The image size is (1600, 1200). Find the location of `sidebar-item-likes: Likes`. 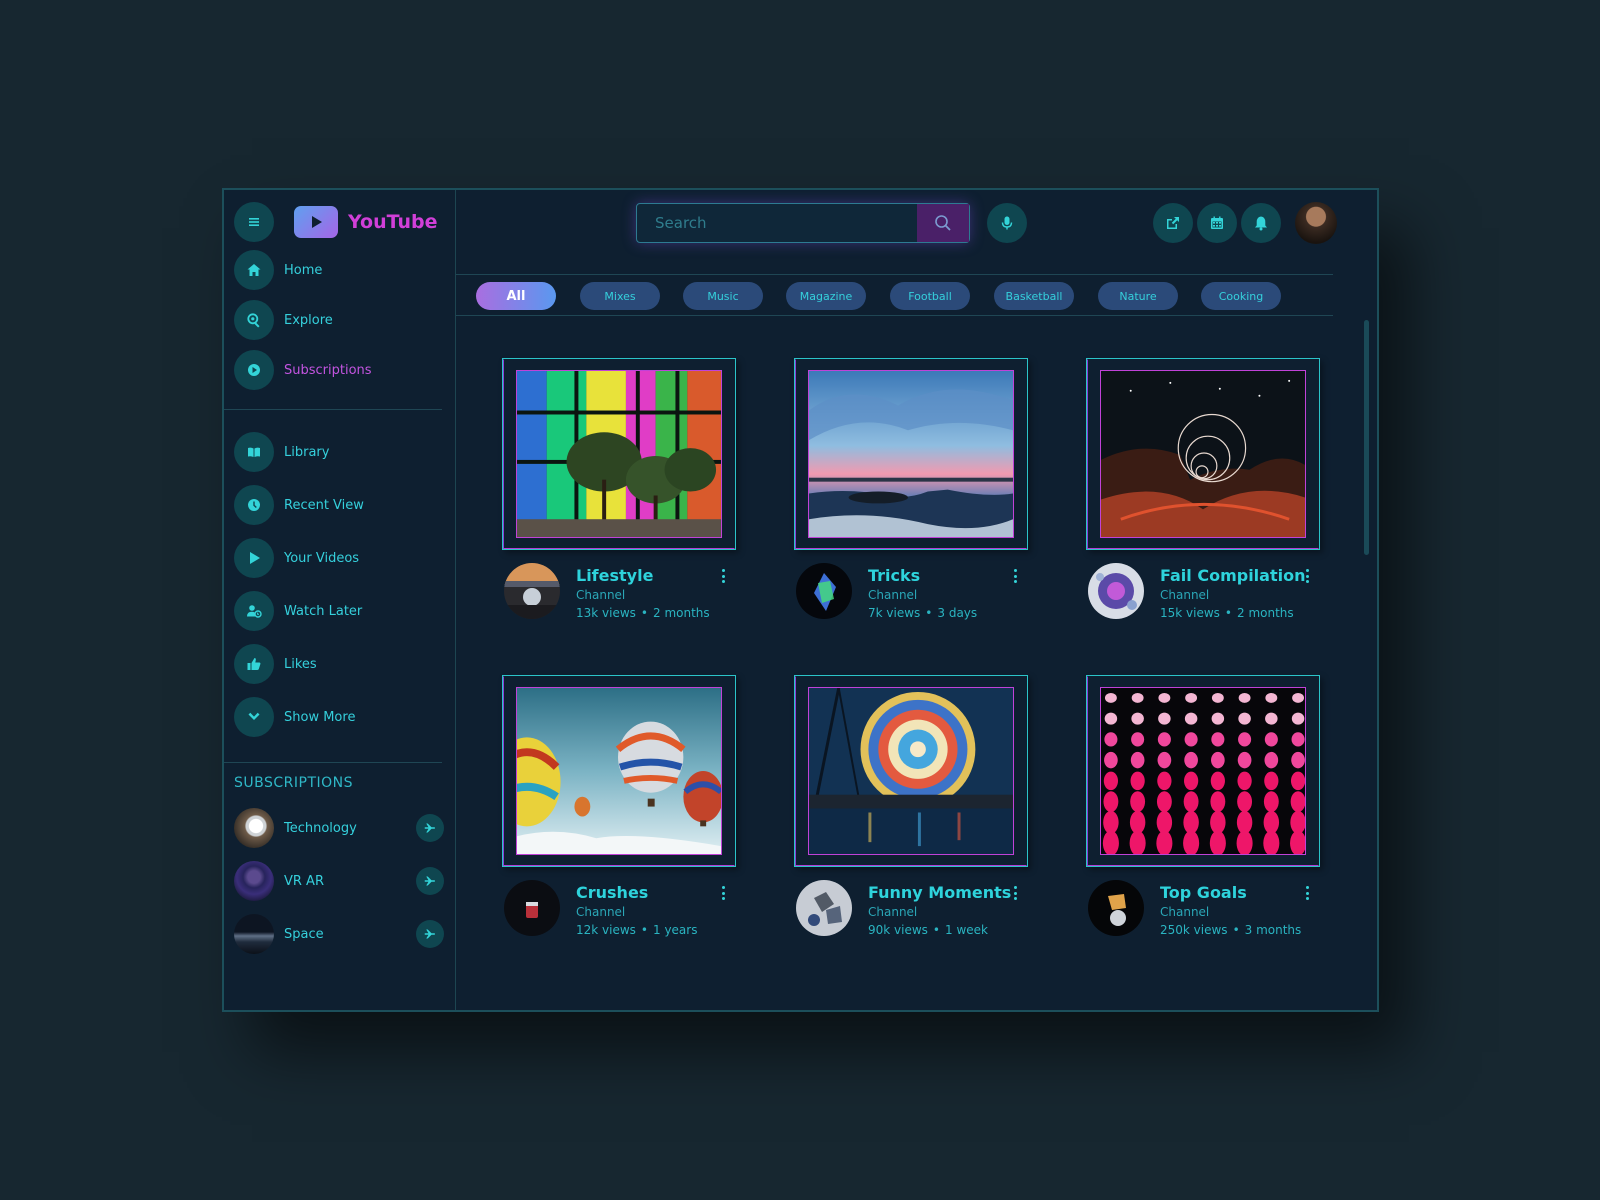

sidebar-item-likes: Likes is located at coordinates (275, 664).